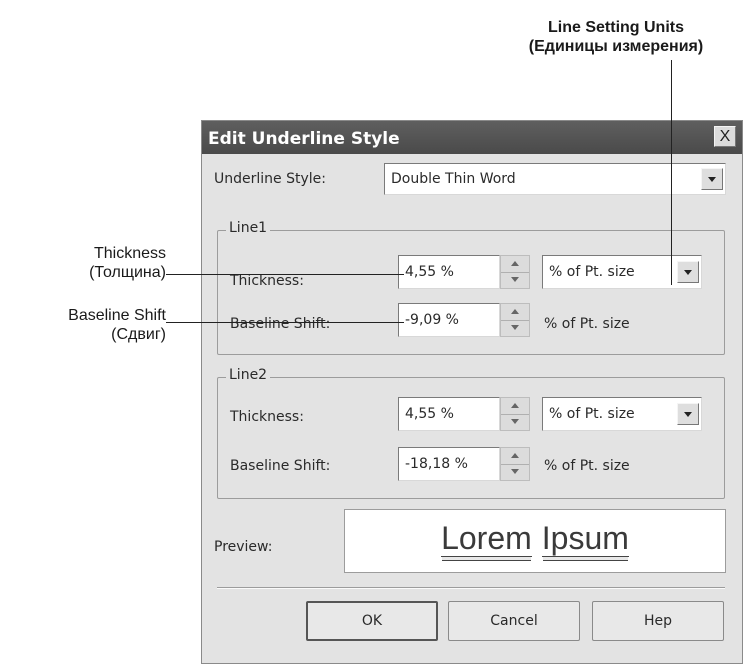 The height and width of the screenshot is (664, 746). I want to click on callout-baseline-shift: Baseline Shift (Сдвиг), so click(83, 325).